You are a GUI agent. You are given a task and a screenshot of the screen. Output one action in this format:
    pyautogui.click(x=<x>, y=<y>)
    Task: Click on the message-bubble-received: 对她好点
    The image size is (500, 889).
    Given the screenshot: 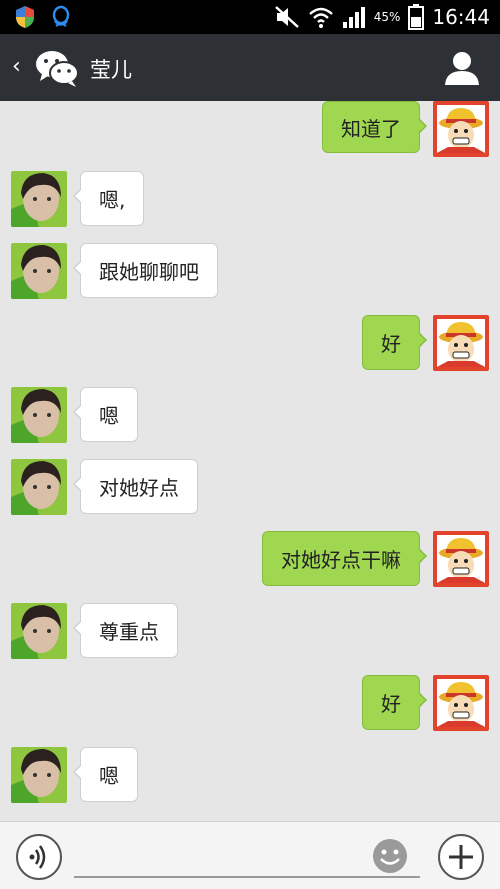 What is the action you would take?
    pyautogui.click(x=135, y=486)
    